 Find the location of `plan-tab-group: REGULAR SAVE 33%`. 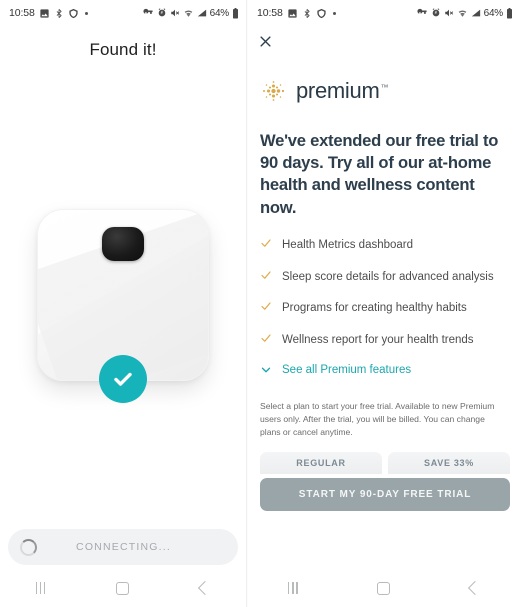

plan-tab-group: REGULAR SAVE 33% is located at coordinates (384, 457).